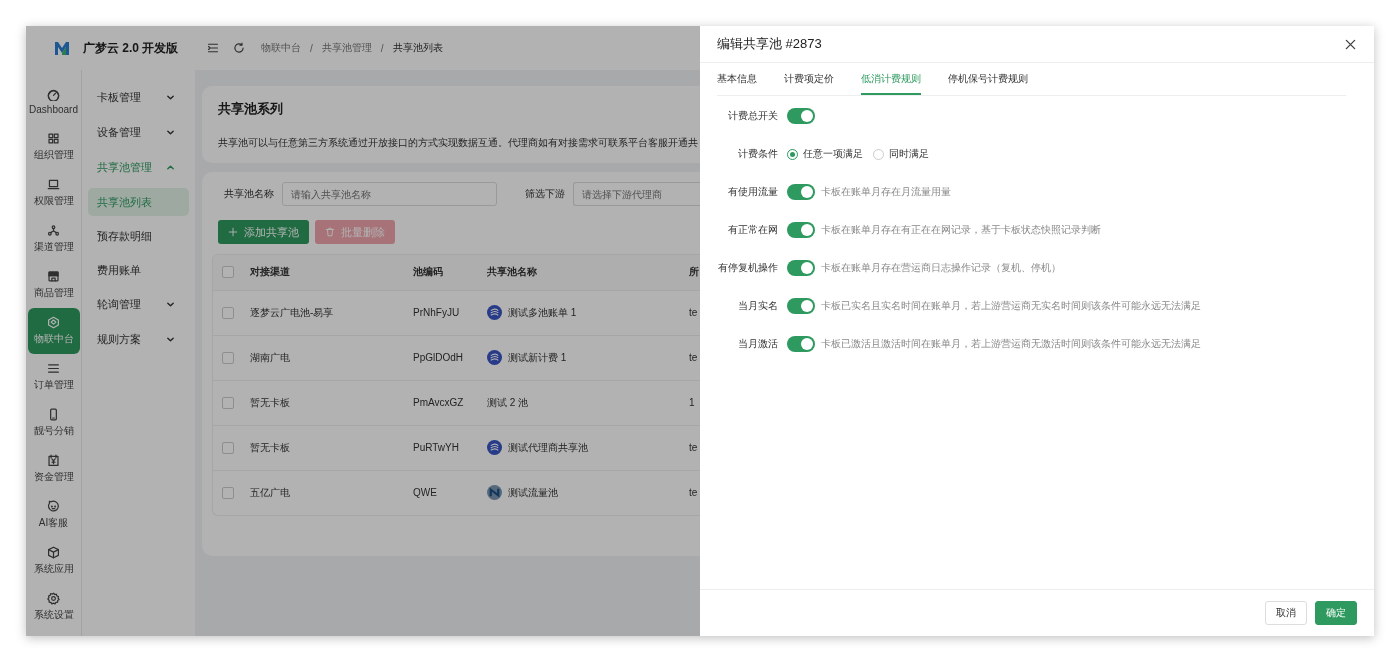 This screenshot has width=1400, height=663. Describe the element at coordinates (389, 194) in the screenshot. I see `search-field: 请输入共享池名称` at that location.